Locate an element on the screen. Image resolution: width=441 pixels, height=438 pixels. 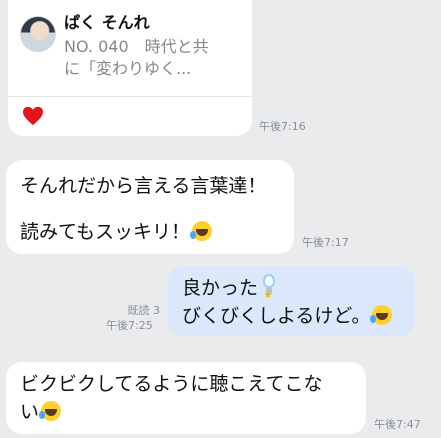
message-line: い is located at coordinates (41, 412).